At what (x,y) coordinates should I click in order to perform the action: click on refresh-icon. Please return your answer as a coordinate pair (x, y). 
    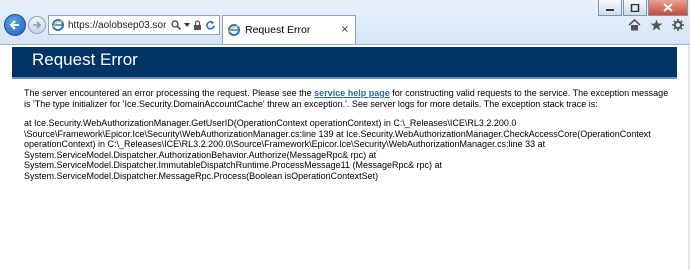
    Looking at the image, I should click on (210, 25).